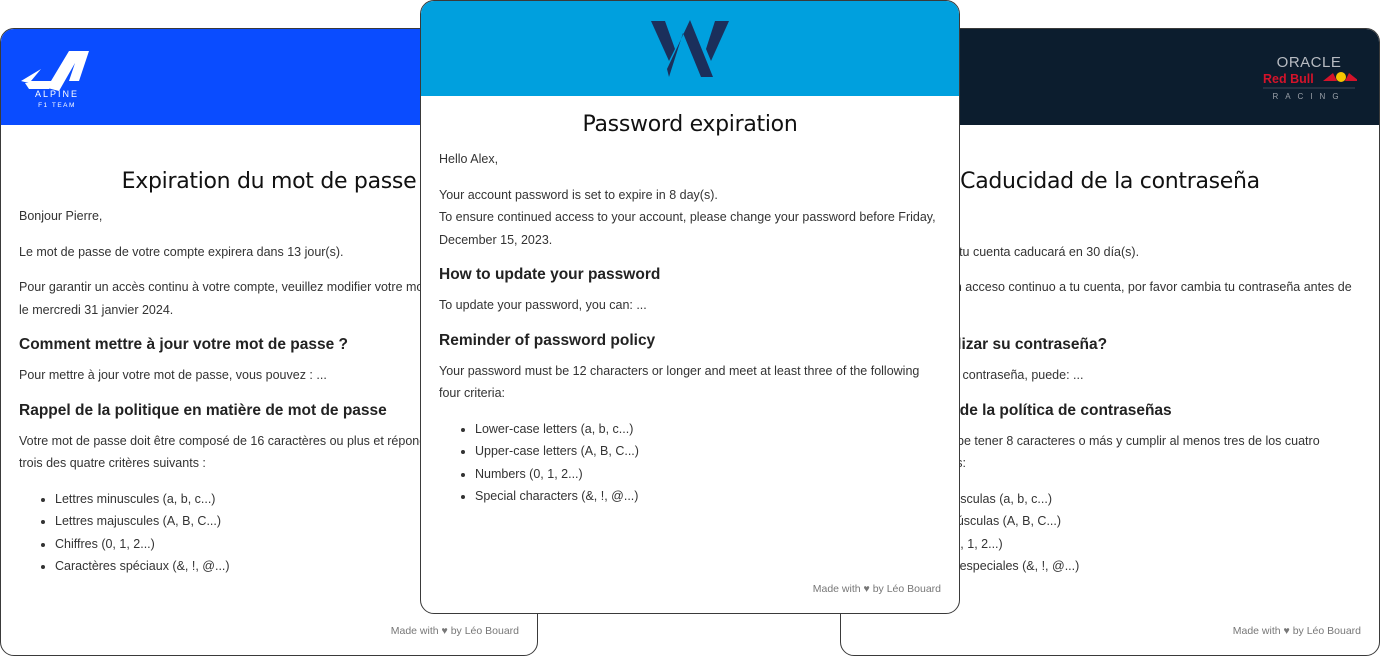 The width and height of the screenshot is (1380, 656). I want to click on svg-text: F1 TEAM, so click(57, 105).